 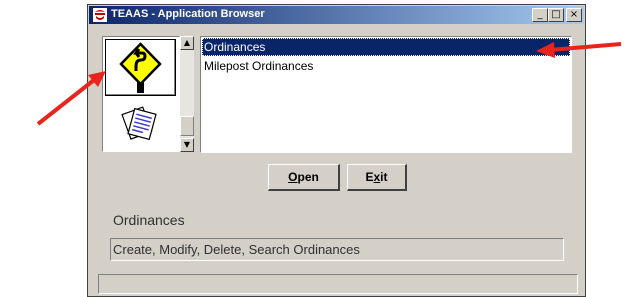 I want to click on arrow-down-icon: ▼, so click(x=187, y=144).